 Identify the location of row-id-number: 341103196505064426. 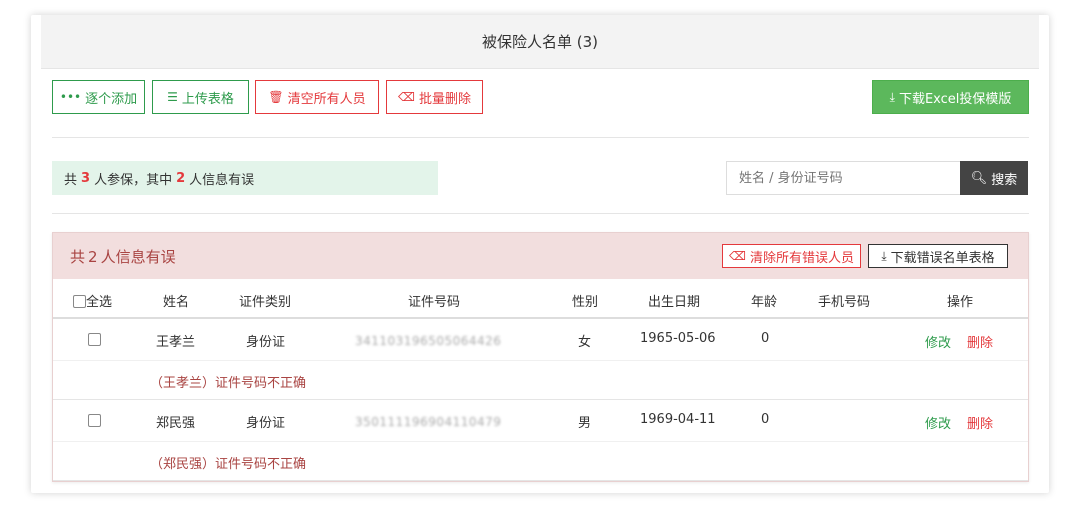
(428, 341).